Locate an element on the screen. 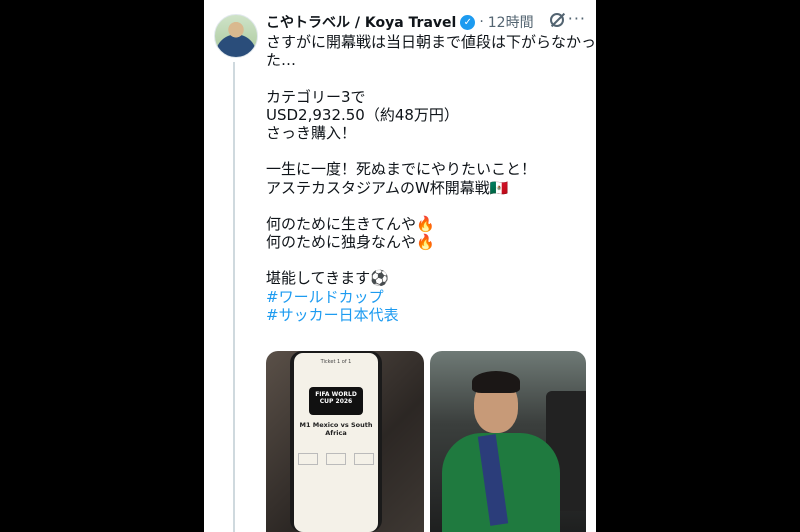 The height and width of the screenshot is (532, 800). ticket-match: M1 Mexico vs South Africa is located at coordinates (336, 429).